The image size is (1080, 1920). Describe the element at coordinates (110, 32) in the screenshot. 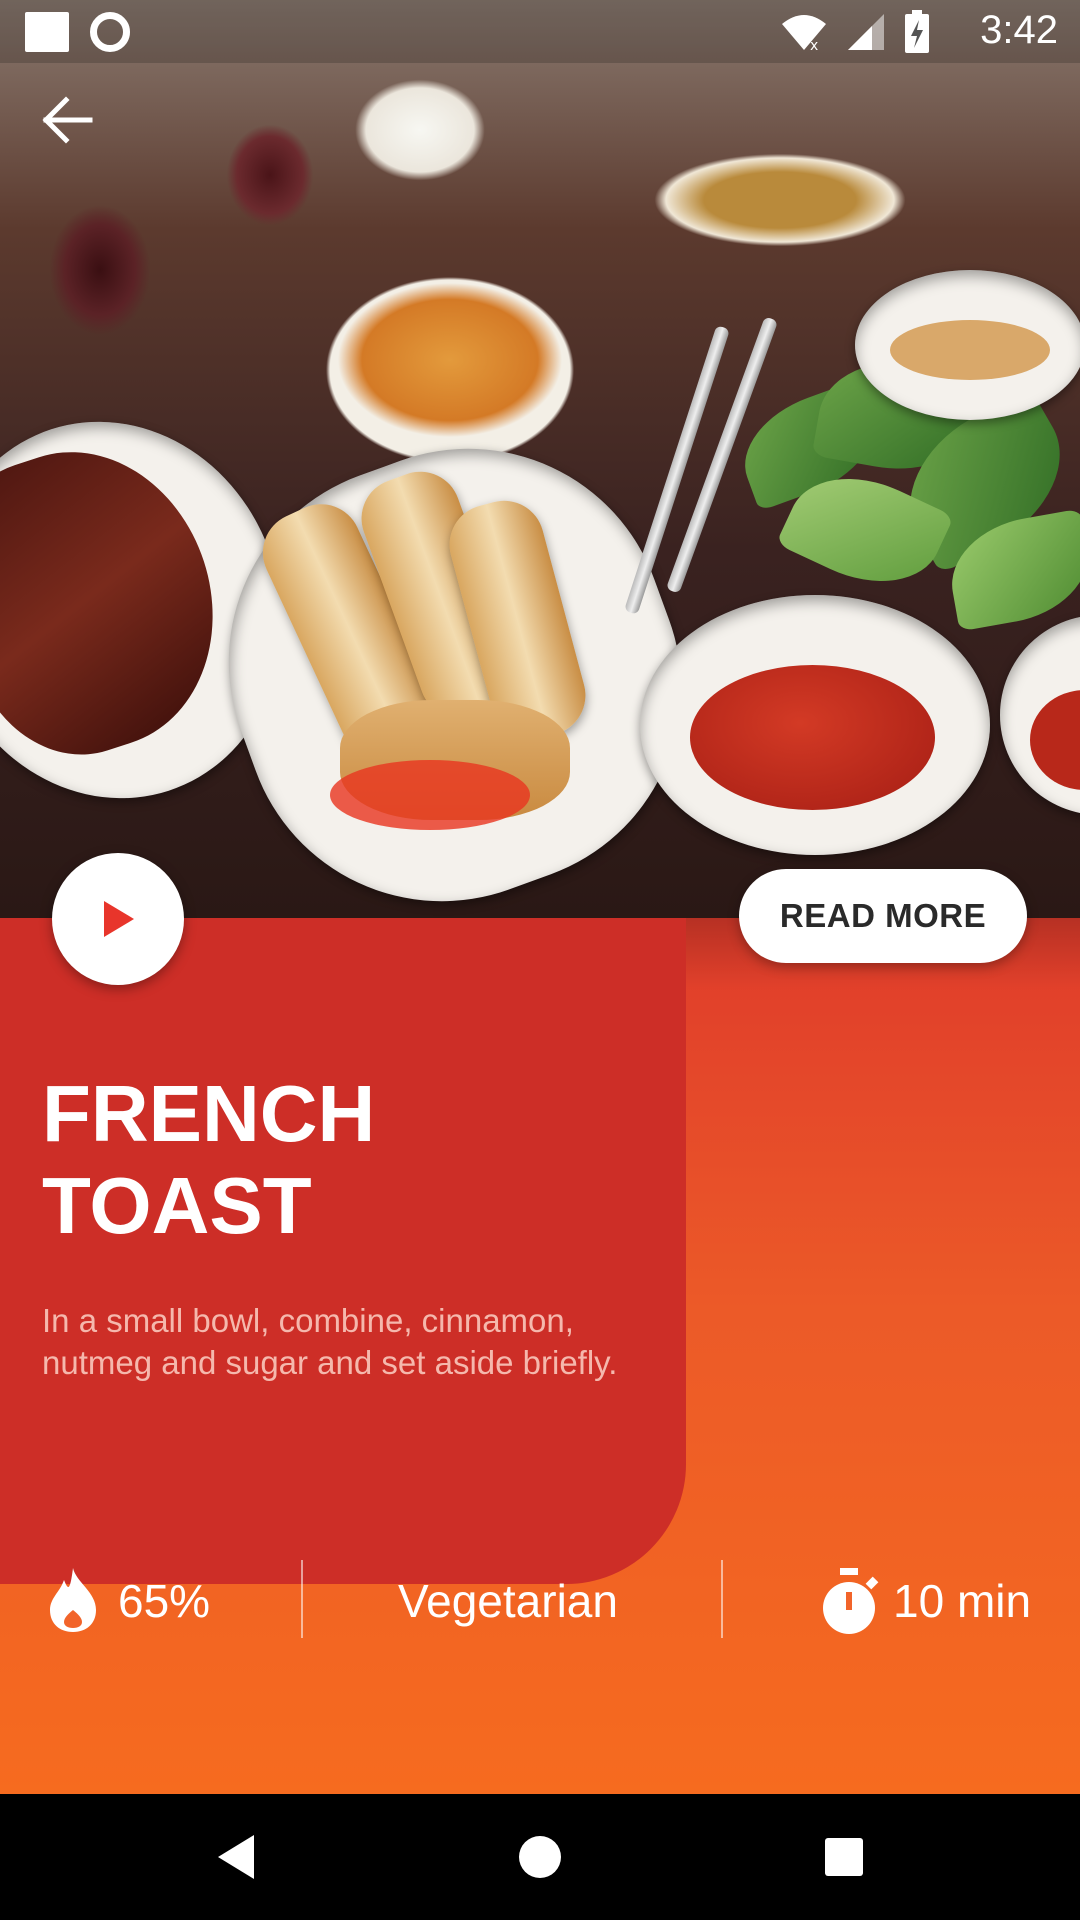

I see `notification-ring-icon` at that location.